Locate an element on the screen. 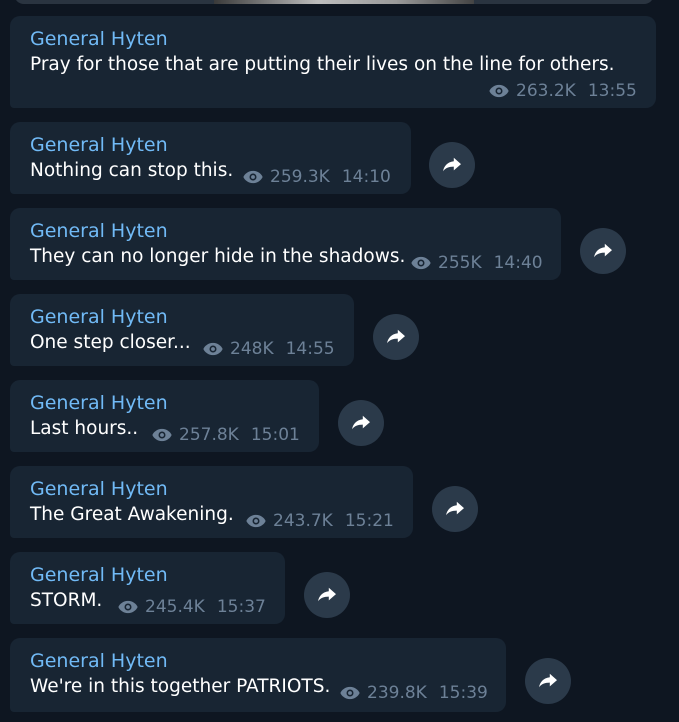  message-meta: 248K 14:55 is located at coordinates (268, 349).